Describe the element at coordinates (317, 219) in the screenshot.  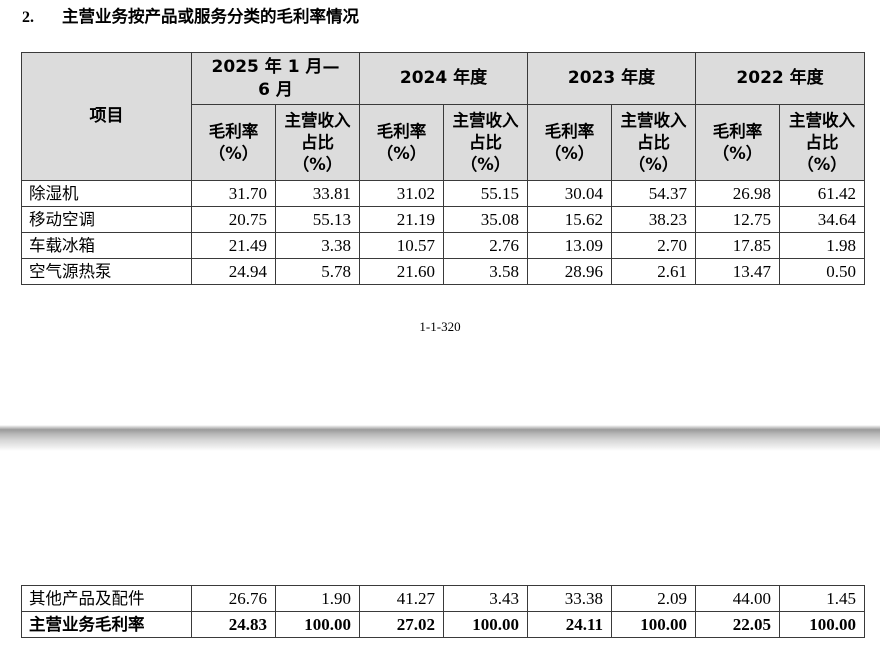
I see `cell-revenue-share: 55.13` at that location.